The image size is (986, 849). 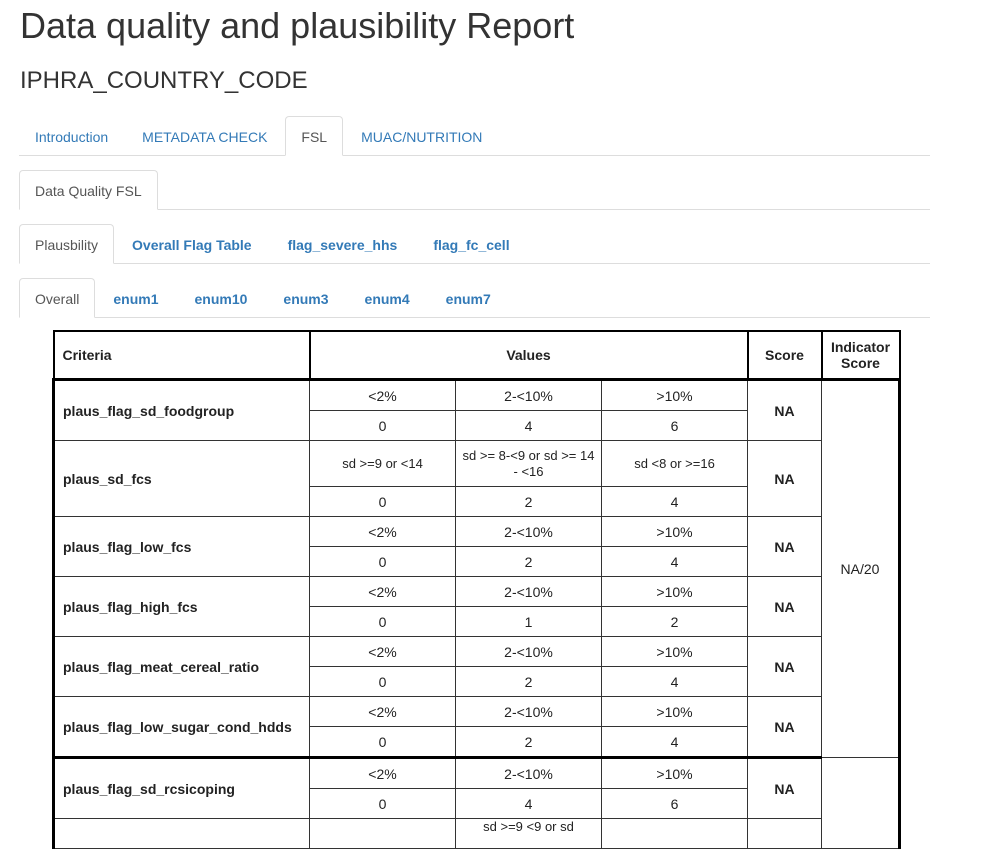 I want to click on table-row: plaus_flag_low_fcs <2% 2-<10% >10% NA, so click(x=476, y=546).